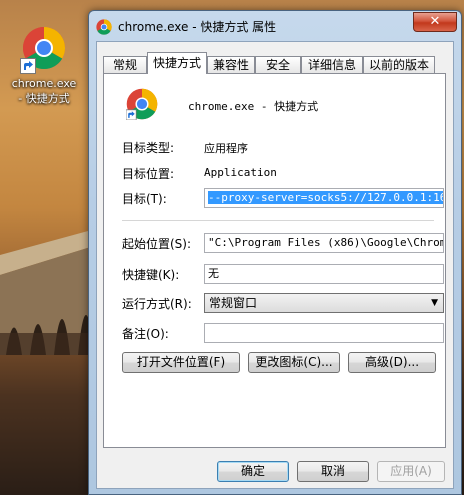  I want to click on desktop-icon-label: chrome.exe - 快捷方式, so click(44, 91).